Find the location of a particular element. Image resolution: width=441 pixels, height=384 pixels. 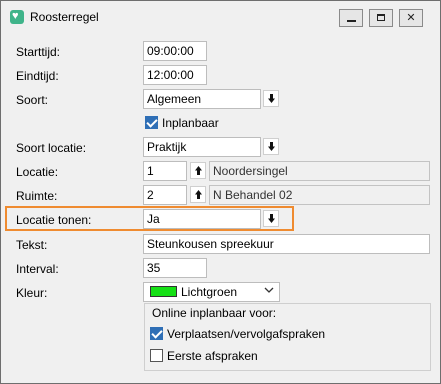

inplanbaar-checkbox is located at coordinates (151, 122).